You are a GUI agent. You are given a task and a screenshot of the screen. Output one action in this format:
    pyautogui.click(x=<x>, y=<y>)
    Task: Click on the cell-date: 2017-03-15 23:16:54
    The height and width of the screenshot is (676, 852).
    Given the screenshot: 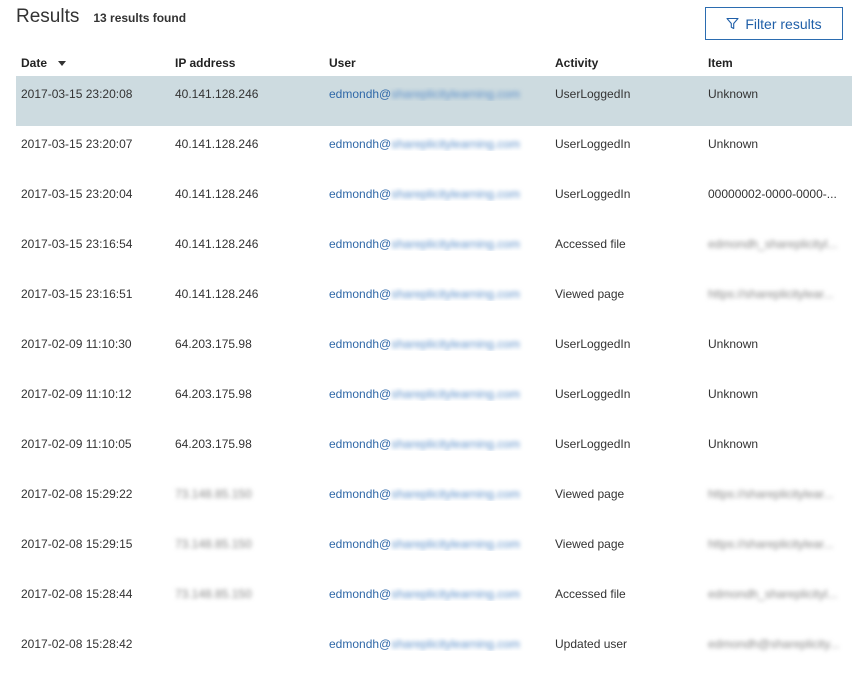 What is the action you would take?
    pyautogui.click(x=77, y=244)
    